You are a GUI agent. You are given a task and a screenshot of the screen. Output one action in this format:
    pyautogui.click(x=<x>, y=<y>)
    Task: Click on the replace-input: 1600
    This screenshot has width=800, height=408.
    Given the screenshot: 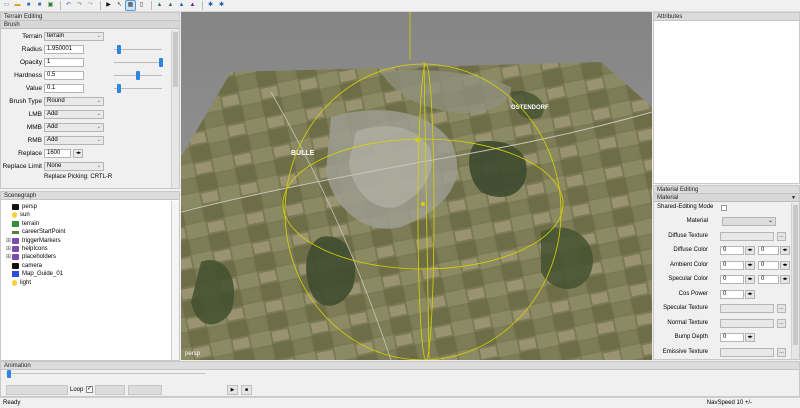 What is the action you would take?
    pyautogui.click(x=57, y=153)
    